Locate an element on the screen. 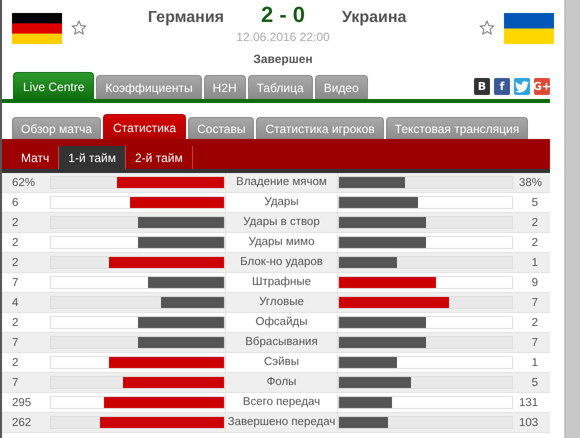  tab: Live Centre is located at coordinates (53, 85).